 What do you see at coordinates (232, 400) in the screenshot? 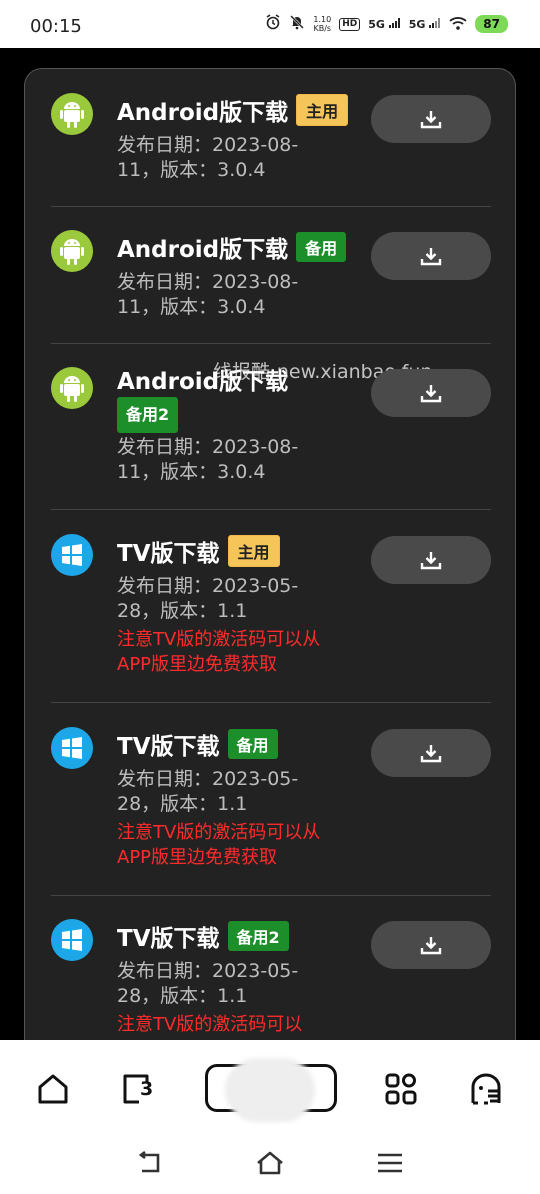
I see `item-title: Android版下载 备用2` at bounding box center [232, 400].